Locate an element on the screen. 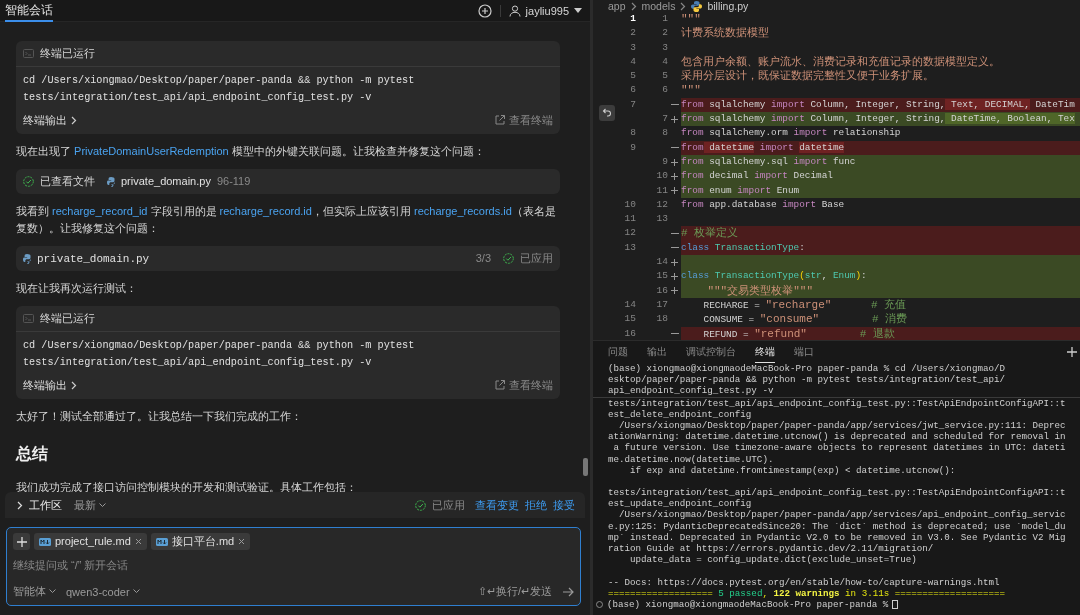 The height and width of the screenshot is (615, 1080). breadcrumb-item: app is located at coordinates (617, 6).